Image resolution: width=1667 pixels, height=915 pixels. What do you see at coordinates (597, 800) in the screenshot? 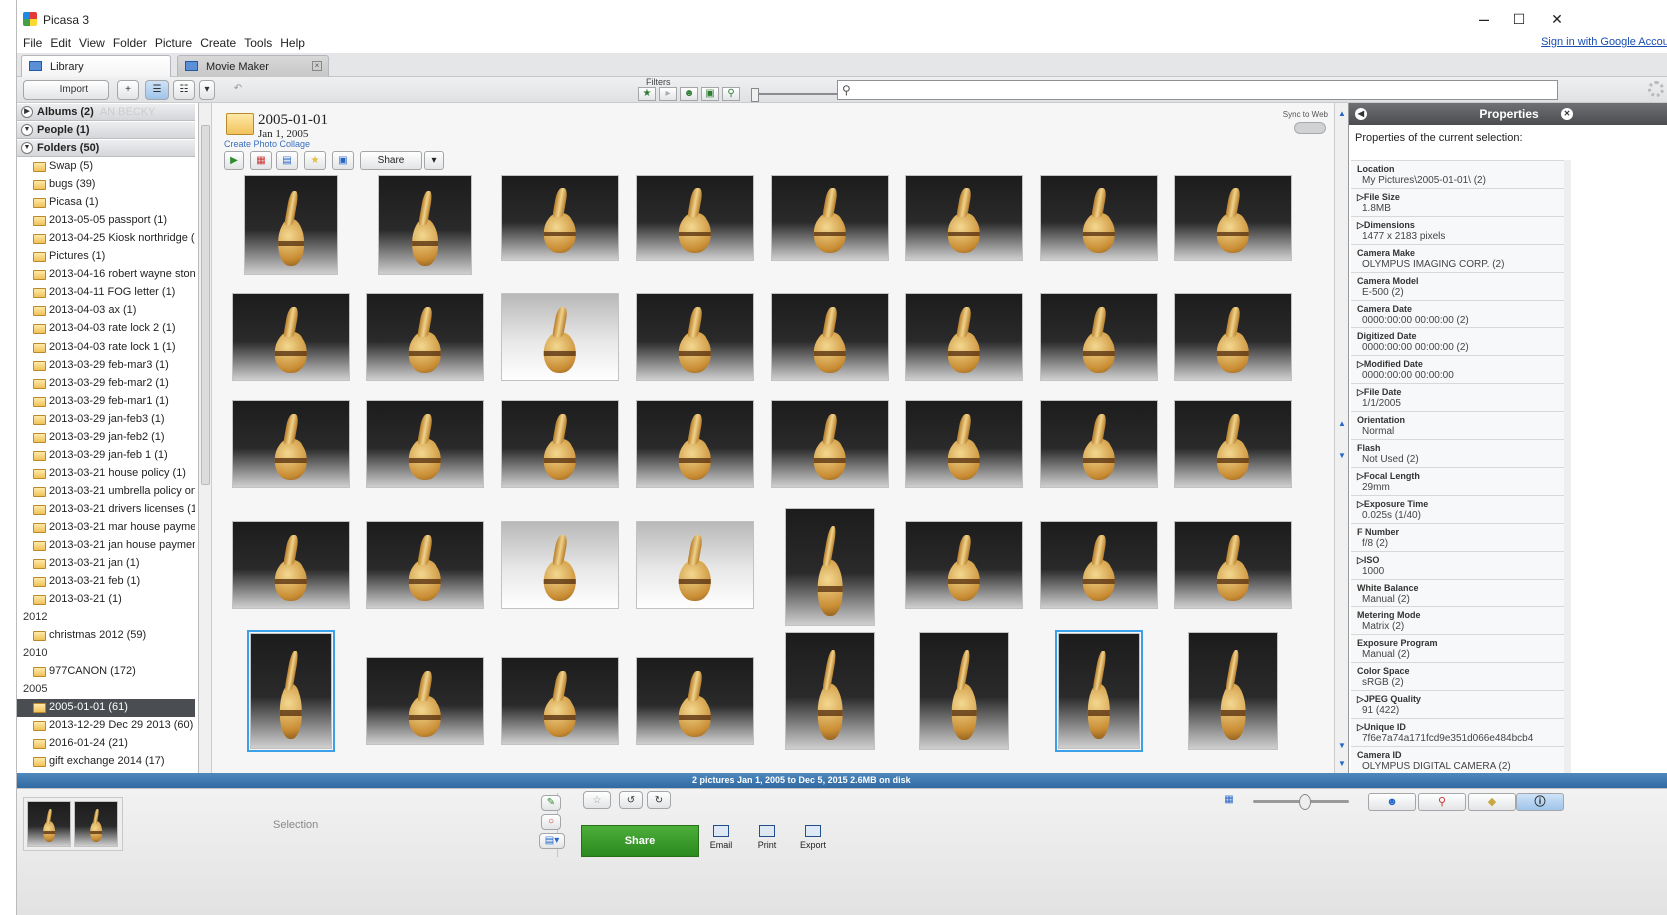
I see `star-icon: ☆` at bounding box center [597, 800].